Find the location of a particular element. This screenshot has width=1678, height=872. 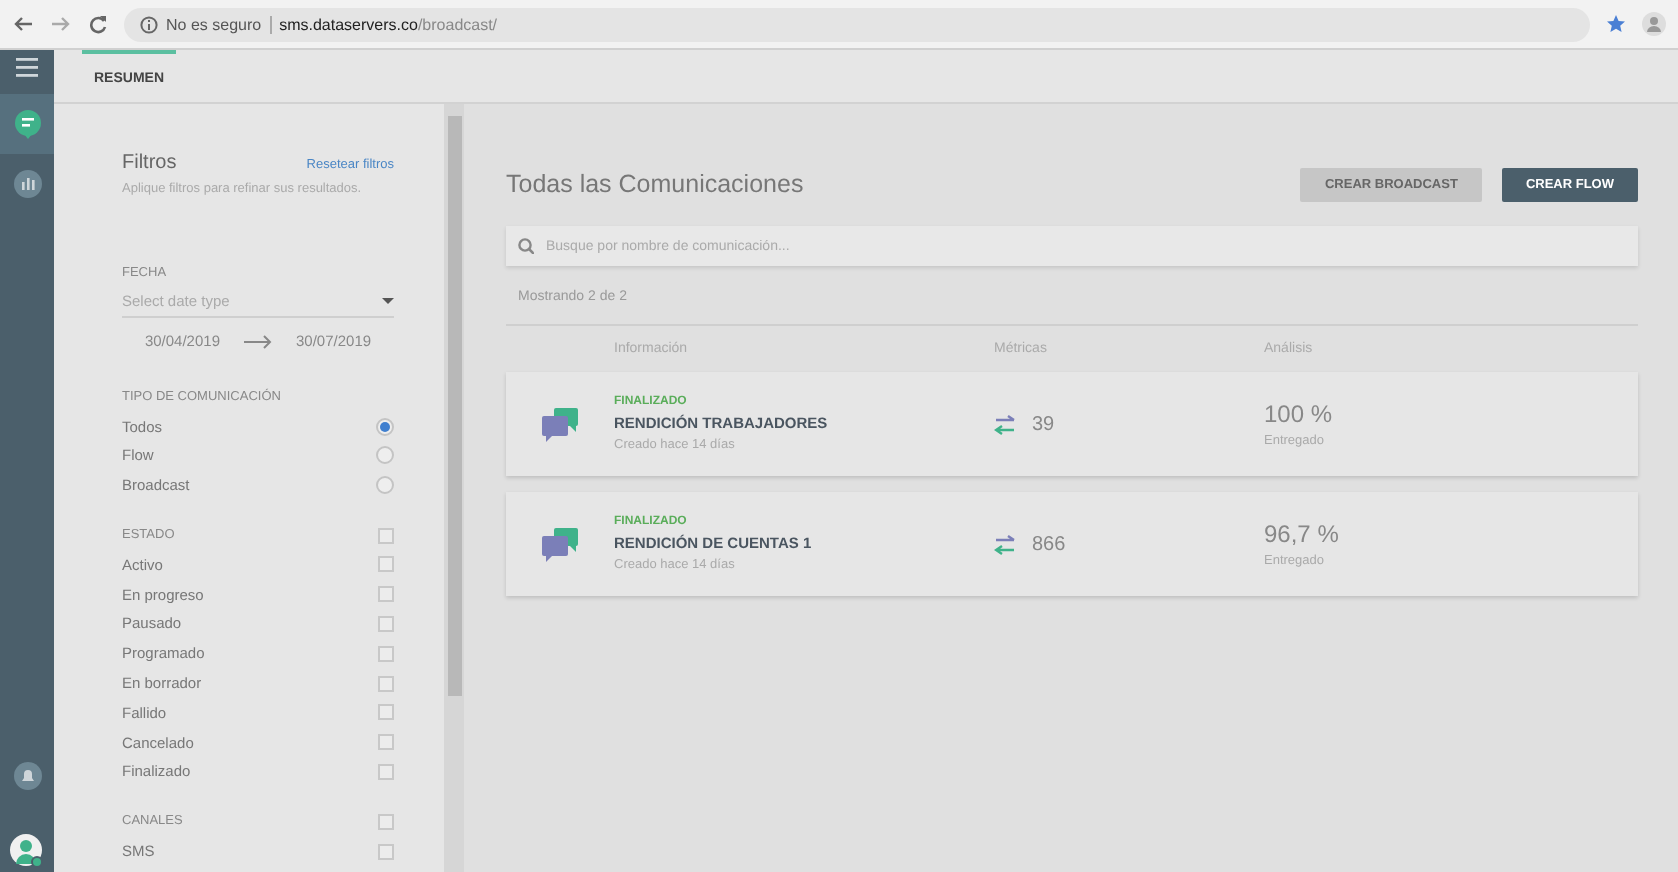

star-icon is located at coordinates (1616, 24).